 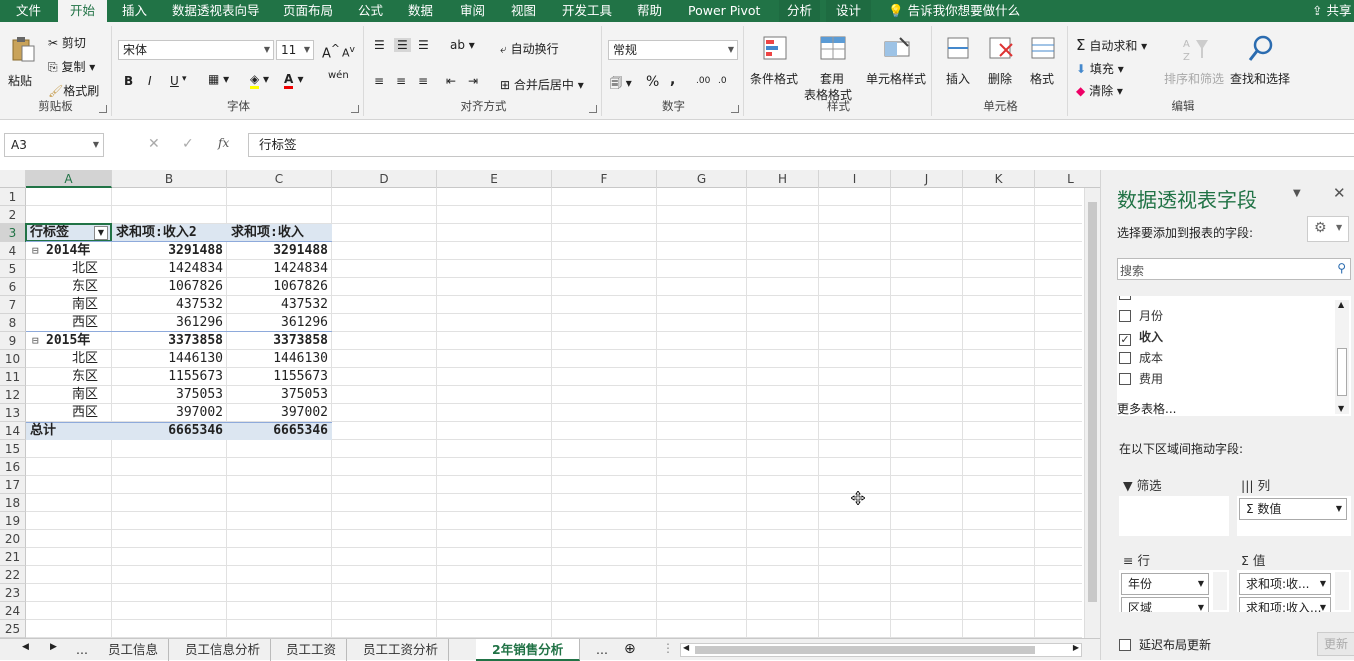 What do you see at coordinates (1076, 647) in the screenshot?
I see `scroll-right-arrow-icon: ▶` at bounding box center [1076, 647].